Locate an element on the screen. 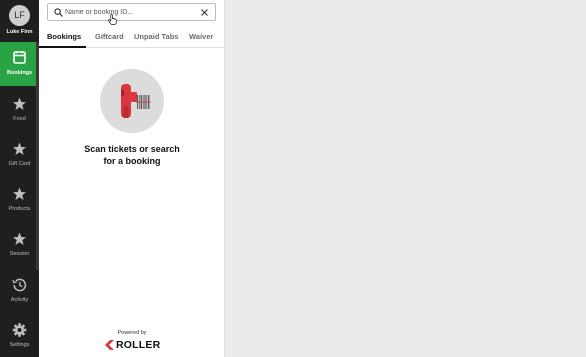 The height and width of the screenshot is (357, 586). roller-wordmark: ROLLER is located at coordinates (138, 345).